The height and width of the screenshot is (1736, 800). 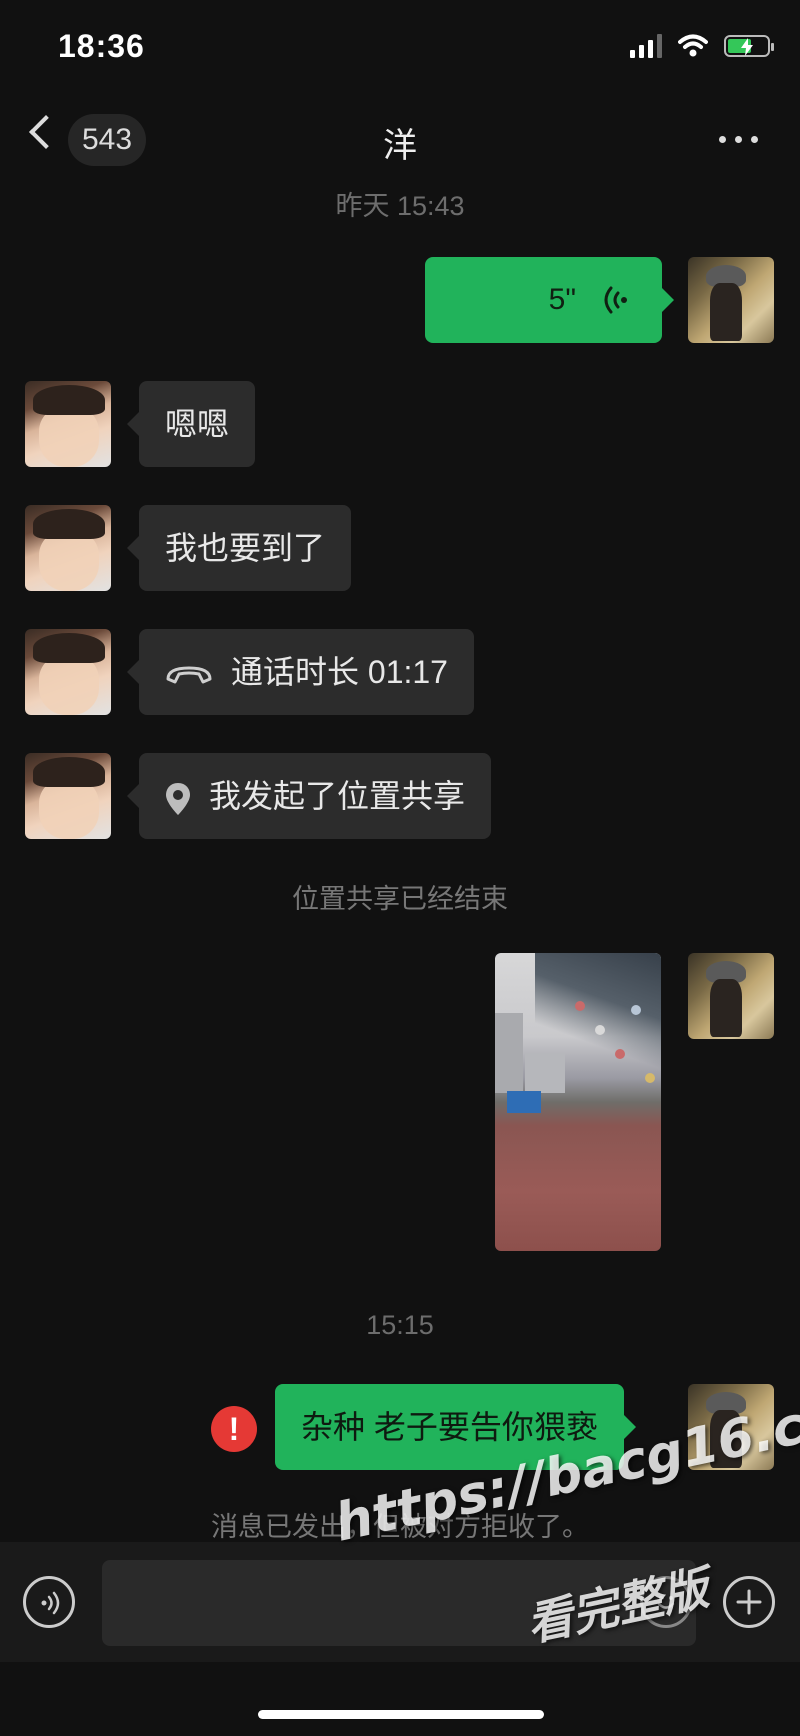 I want to click on battery-icon, so click(x=749, y=46).